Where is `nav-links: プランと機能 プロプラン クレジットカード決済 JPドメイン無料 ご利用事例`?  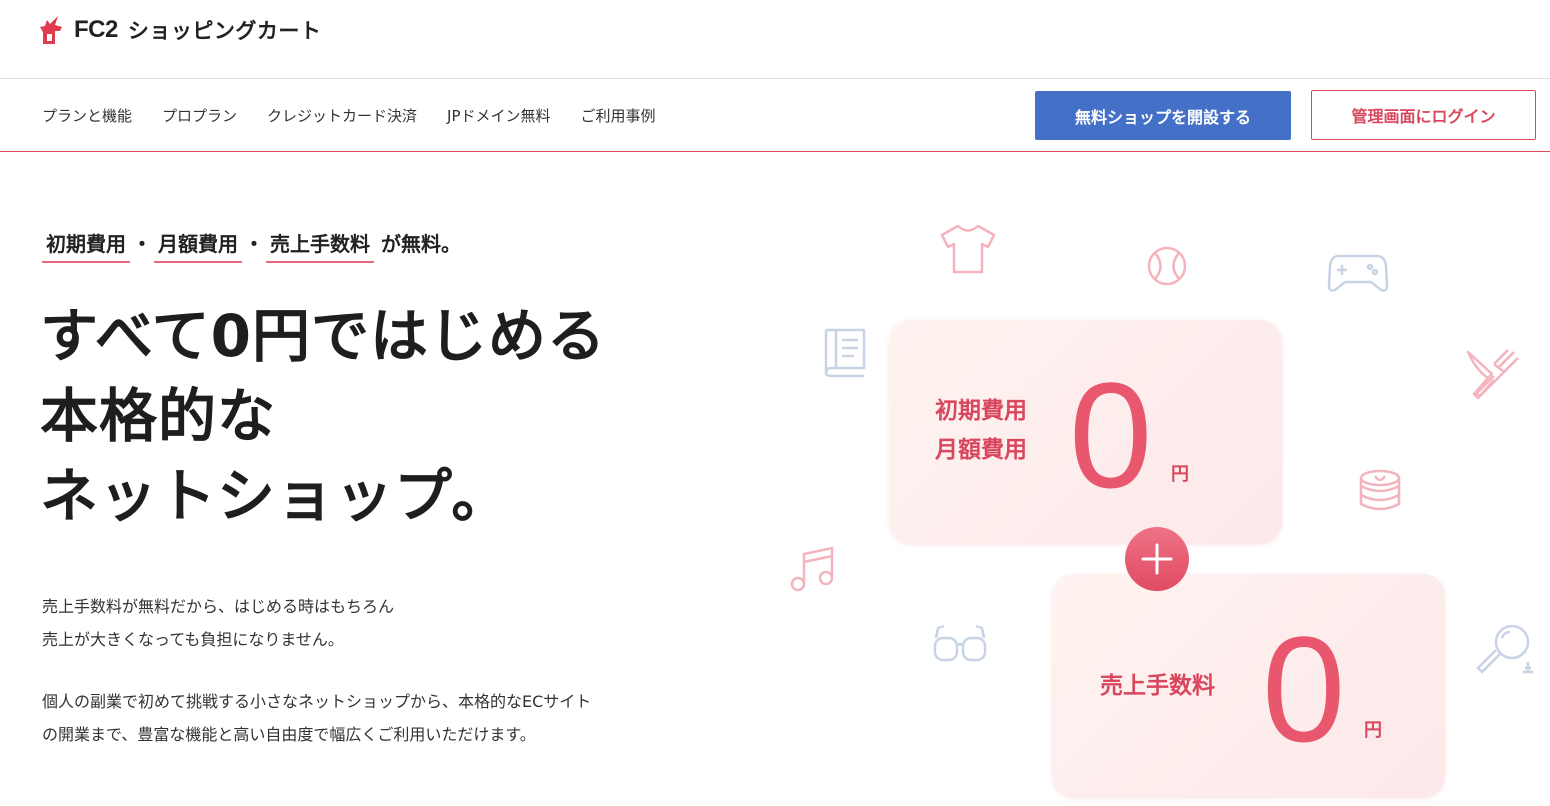 nav-links: プランと機能 プロプラン クレジットカード決済 JPドメイン無料 ご利用事例 is located at coordinates (349, 115).